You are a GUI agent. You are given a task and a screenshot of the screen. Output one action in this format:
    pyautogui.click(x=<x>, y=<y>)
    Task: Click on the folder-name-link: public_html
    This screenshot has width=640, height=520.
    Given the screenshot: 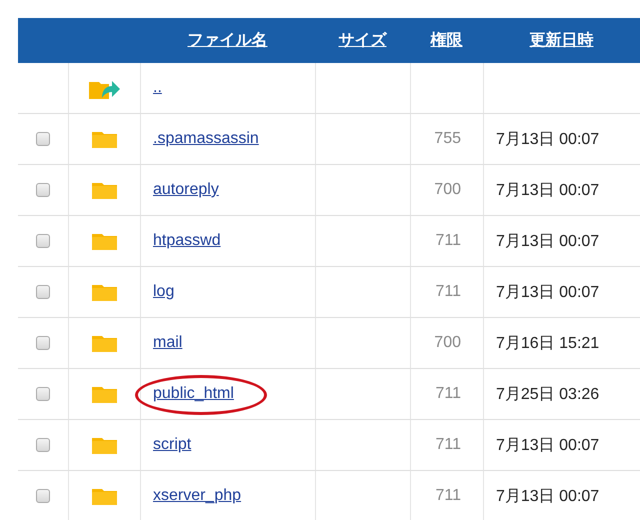 What is the action you would take?
    pyautogui.click(x=193, y=394)
    